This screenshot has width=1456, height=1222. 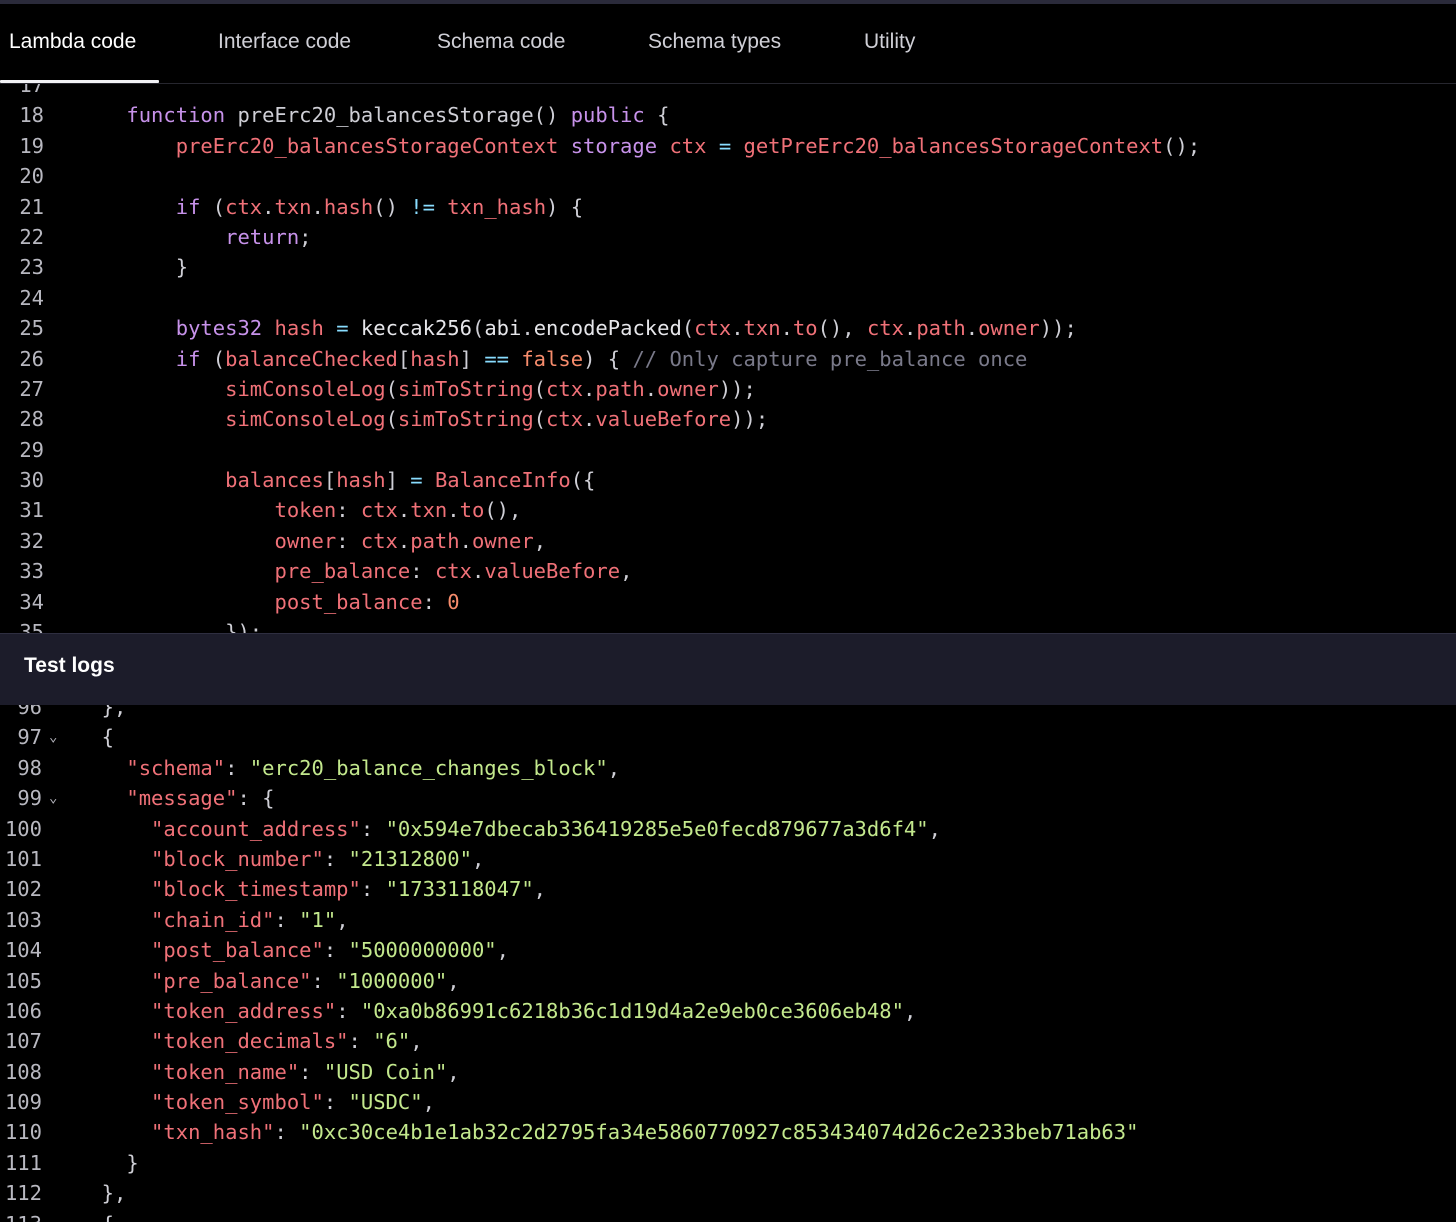 I want to click on active-tab-indicator, so click(x=79, y=81).